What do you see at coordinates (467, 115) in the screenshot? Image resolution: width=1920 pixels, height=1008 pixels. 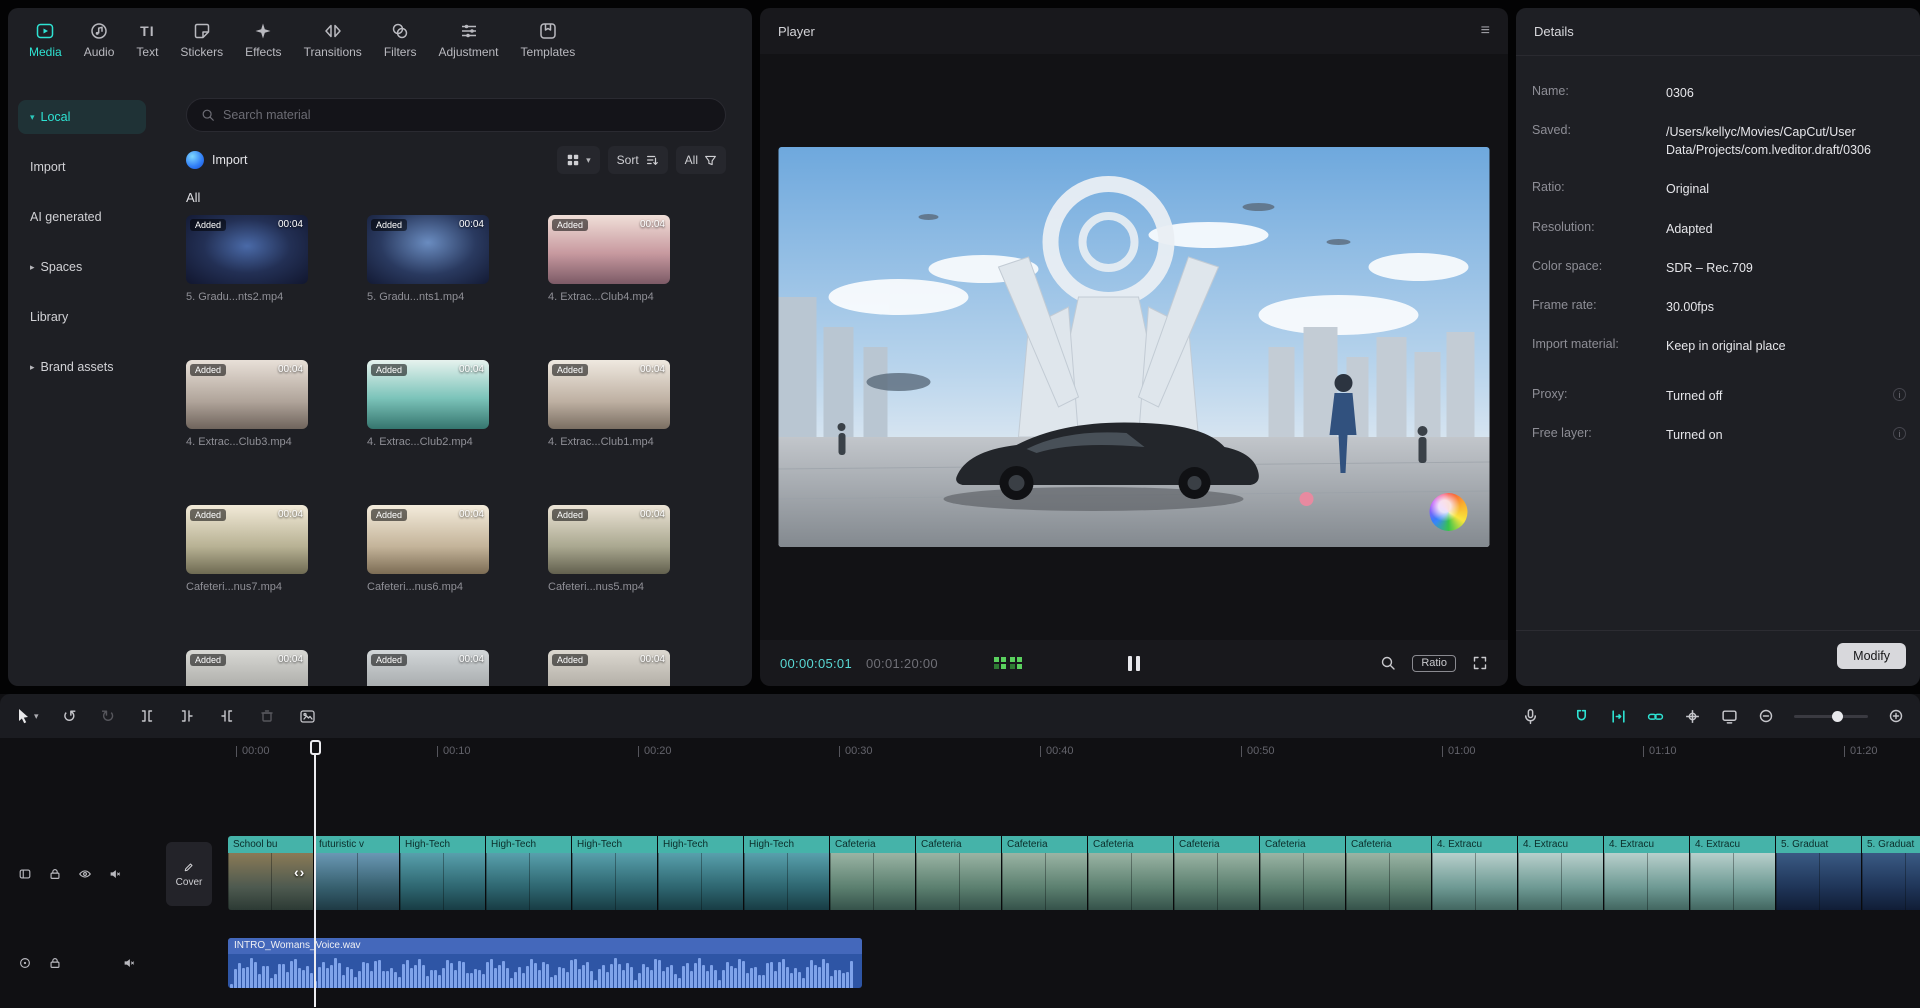 I see `search-input` at bounding box center [467, 115].